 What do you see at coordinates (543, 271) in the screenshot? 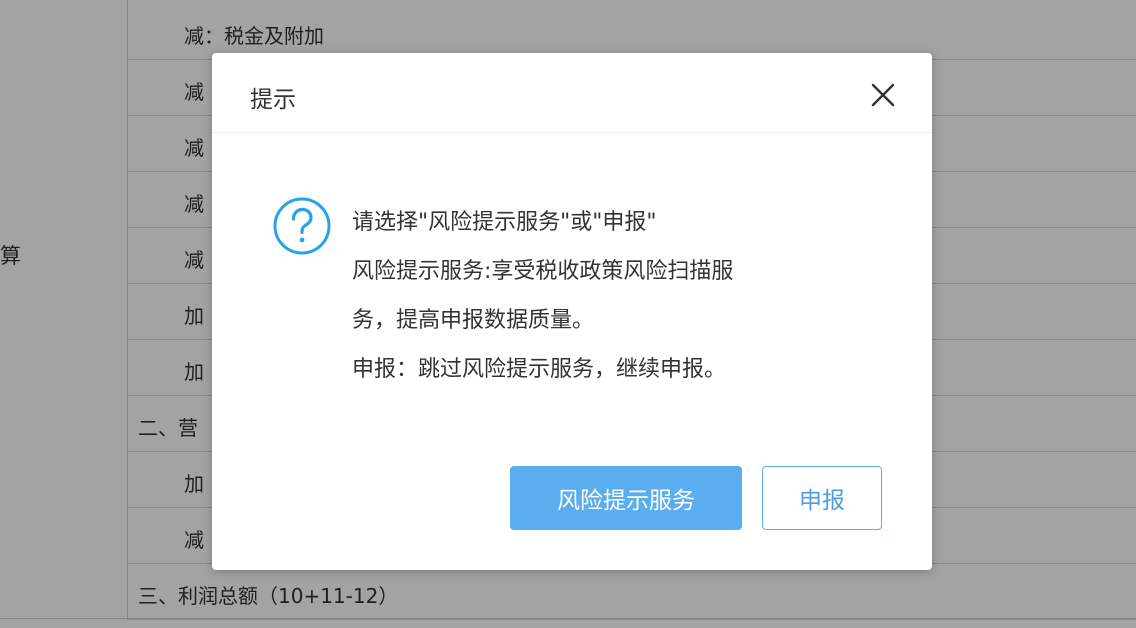
I see `message-line: 风险提示服务:享受税收政策风险扫描服` at bounding box center [543, 271].